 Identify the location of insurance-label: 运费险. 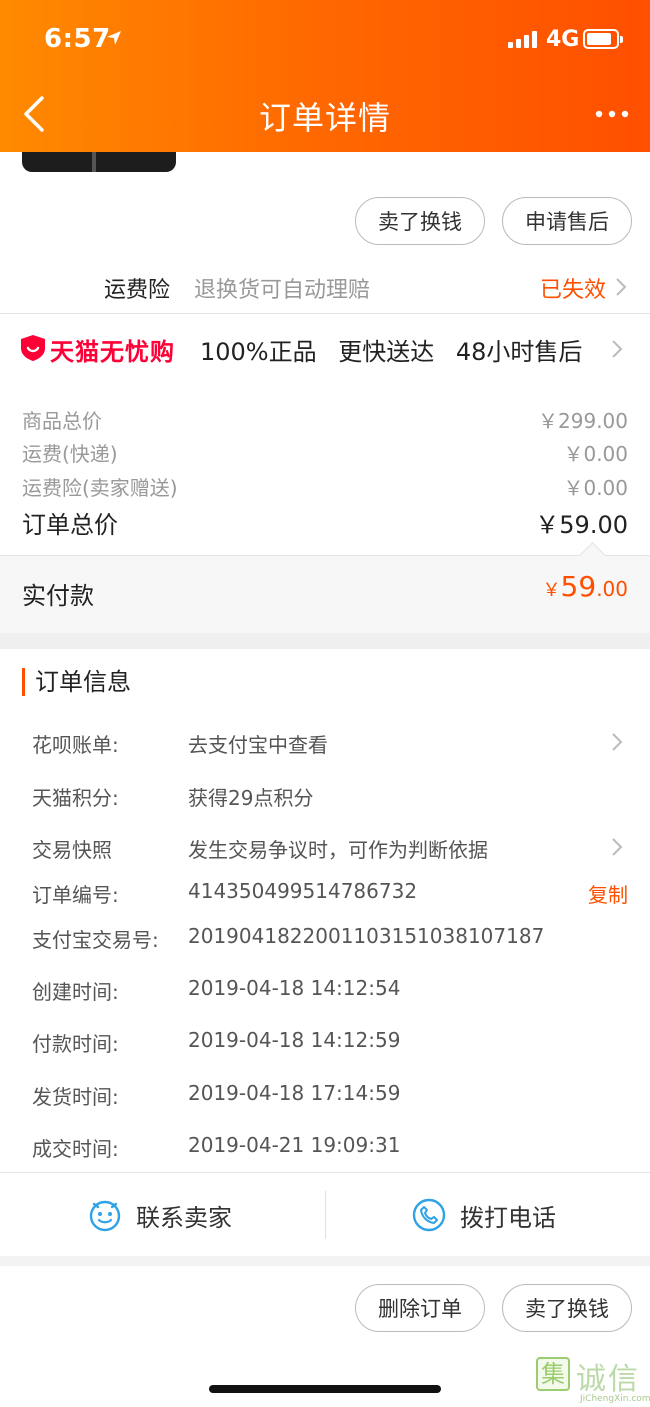
(137, 290).